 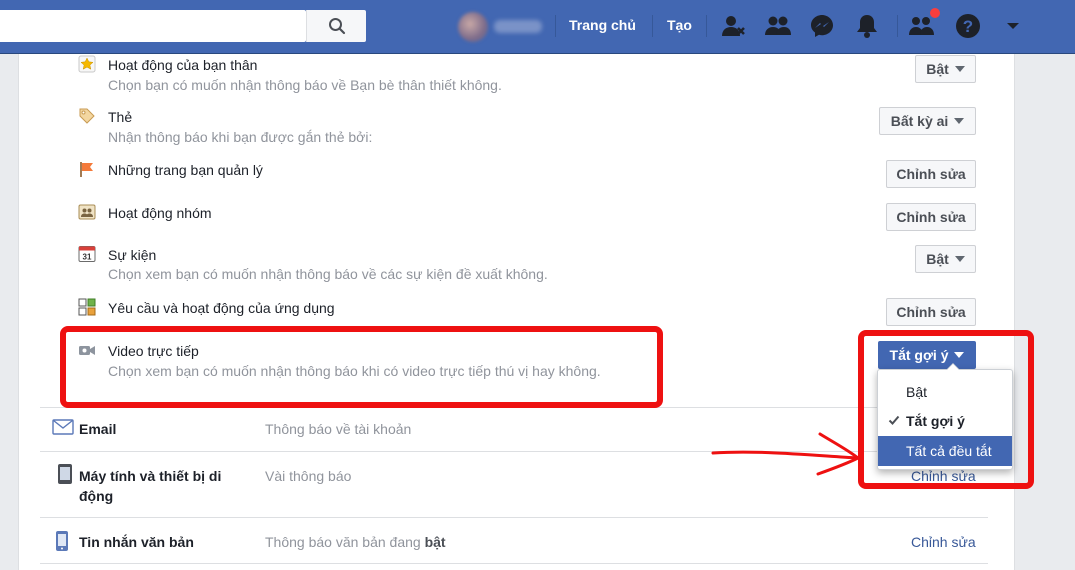 I want to click on help-question-icon: ?, so click(x=968, y=26).